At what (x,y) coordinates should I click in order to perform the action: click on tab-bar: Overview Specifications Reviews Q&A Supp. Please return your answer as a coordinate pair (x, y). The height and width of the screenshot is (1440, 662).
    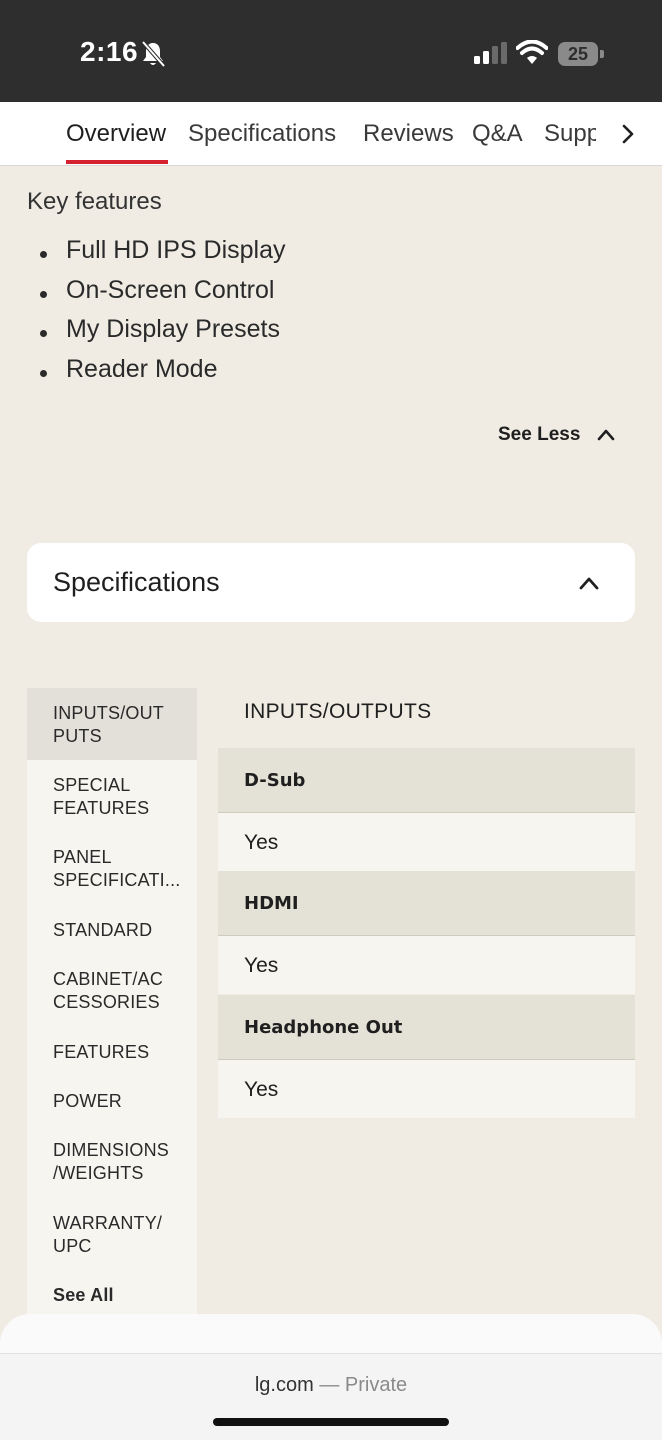
    Looking at the image, I should click on (331, 134).